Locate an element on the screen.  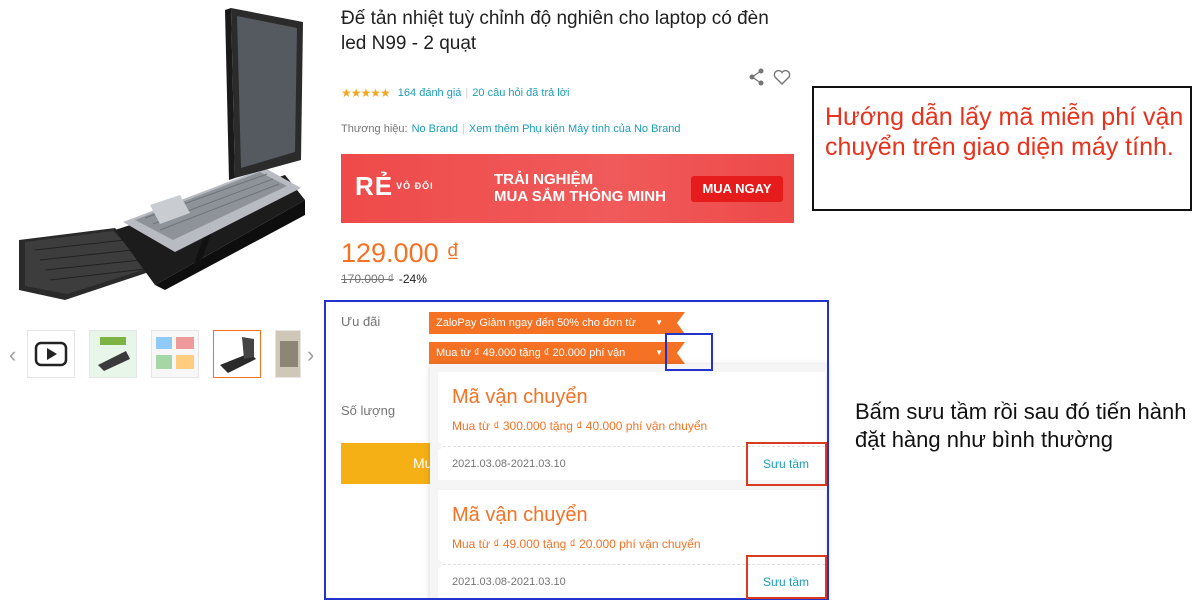
brand-label: Thương hiệu: is located at coordinates (374, 129).